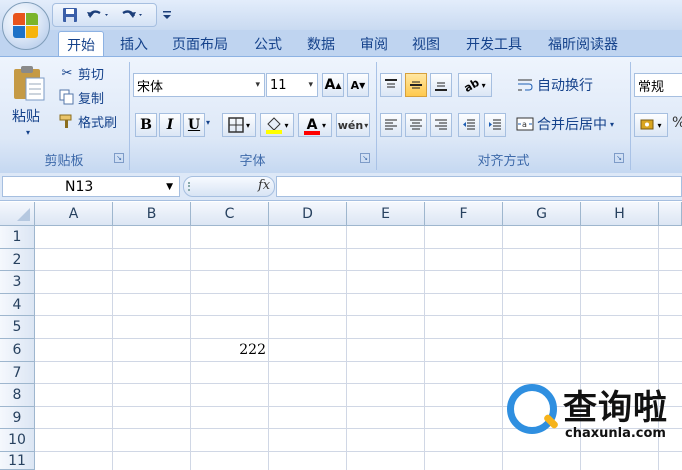 The image size is (682, 470). I want to click on font-launcher-icon: ↘, so click(365, 158).